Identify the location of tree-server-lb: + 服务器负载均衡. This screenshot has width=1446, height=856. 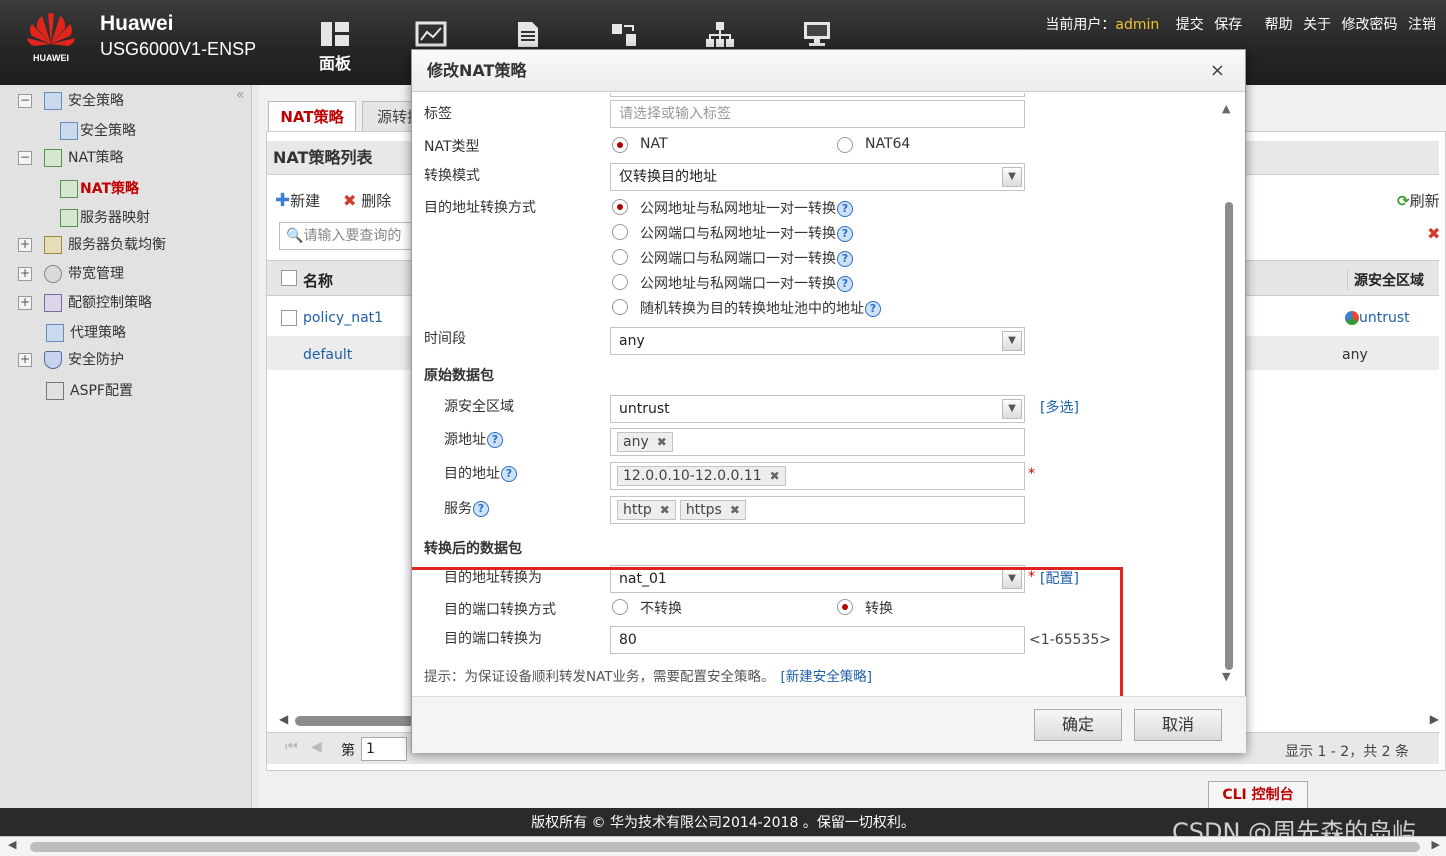
(92, 245).